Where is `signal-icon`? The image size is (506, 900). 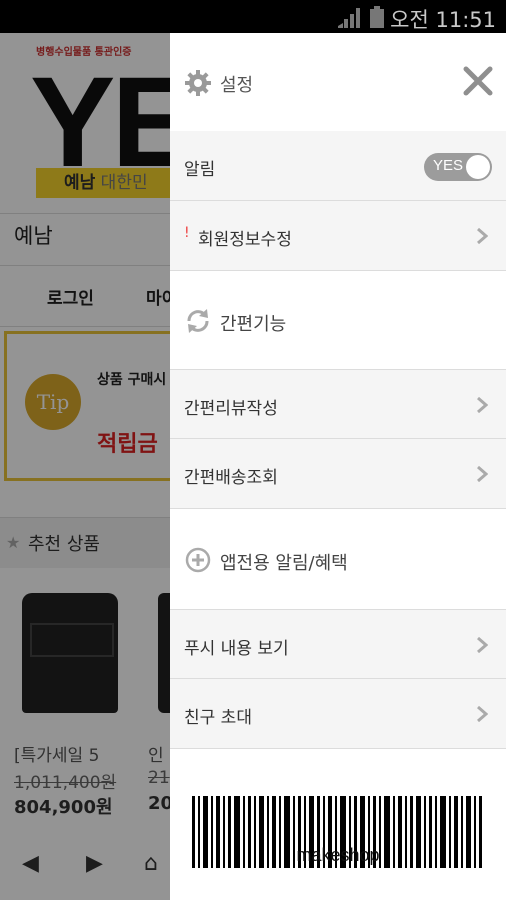 signal-icon is located at coordinates (349, 18).